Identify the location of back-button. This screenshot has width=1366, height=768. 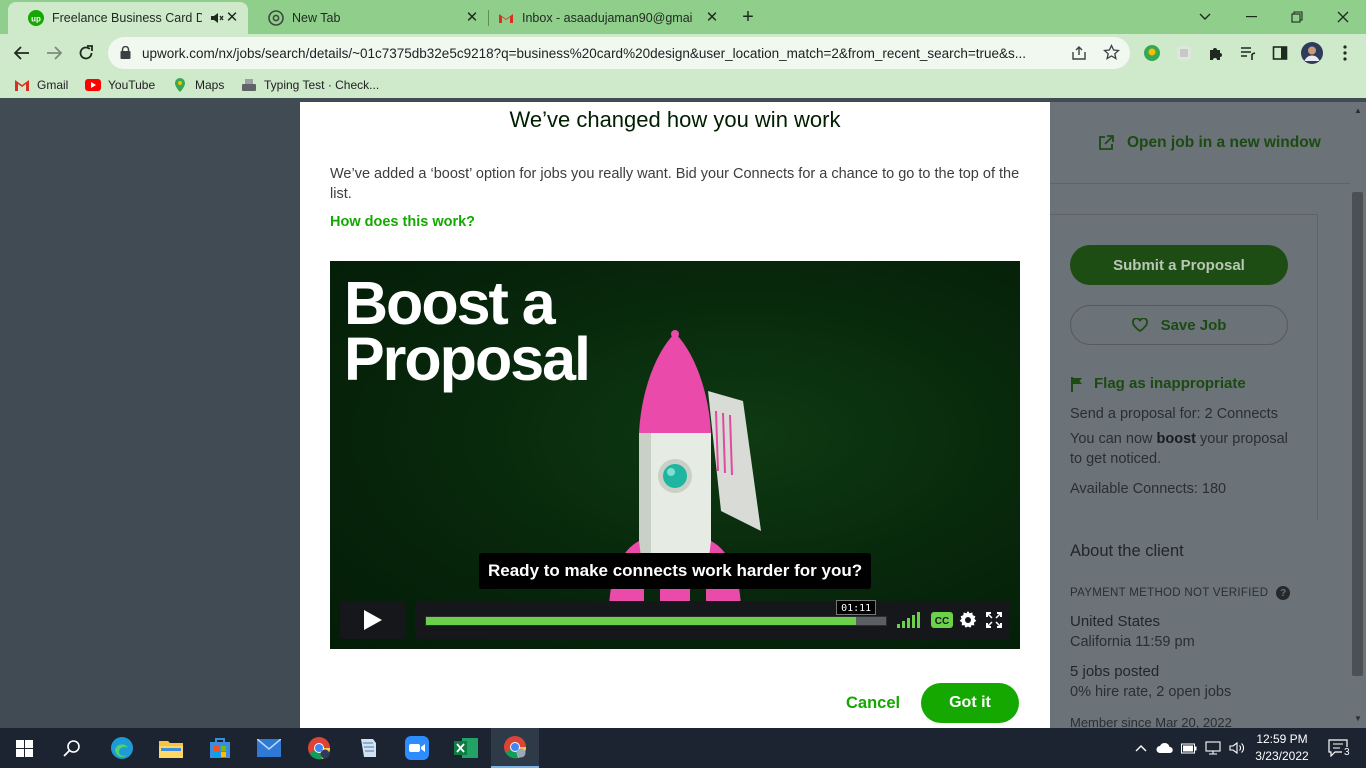
(22, 53).